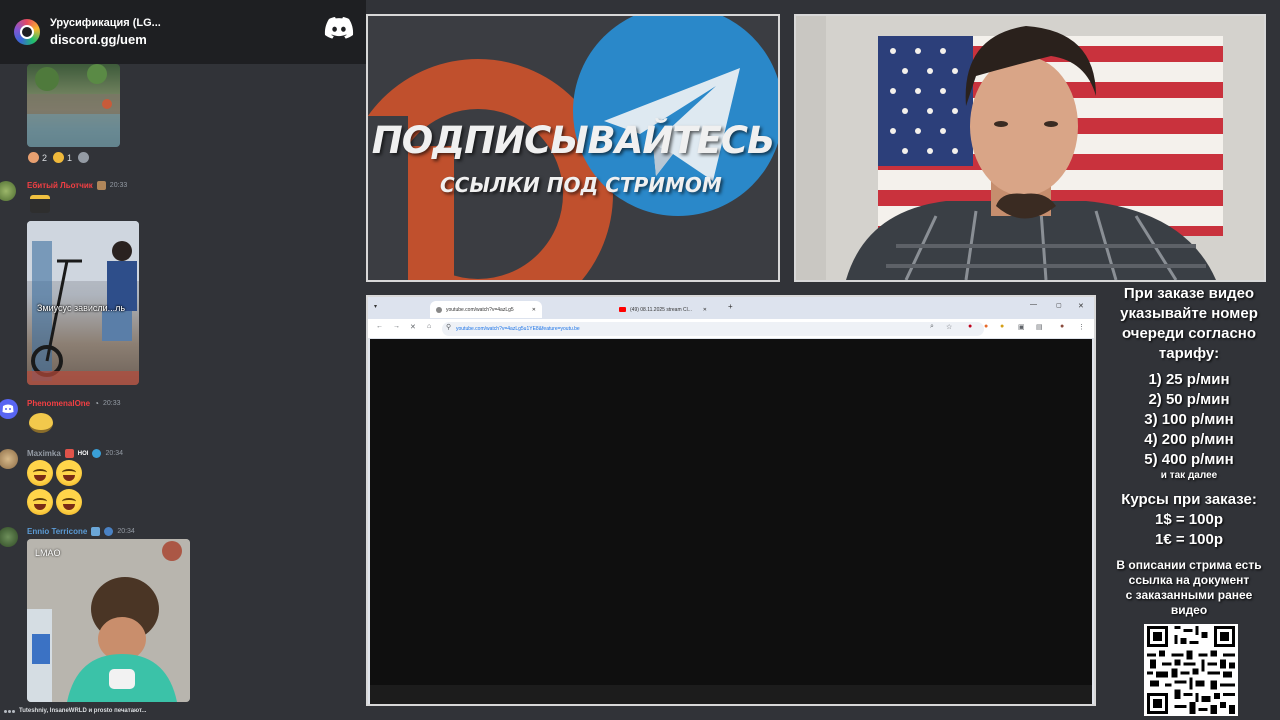 The height and width of the screenshot is (720, 1280). What do you see at coordinates (663, 309) in the screenshot?
I see `tab-youtube-stream: (49) 08.11.2025 stream Cl... ✕` at bounding box center [663, 309].